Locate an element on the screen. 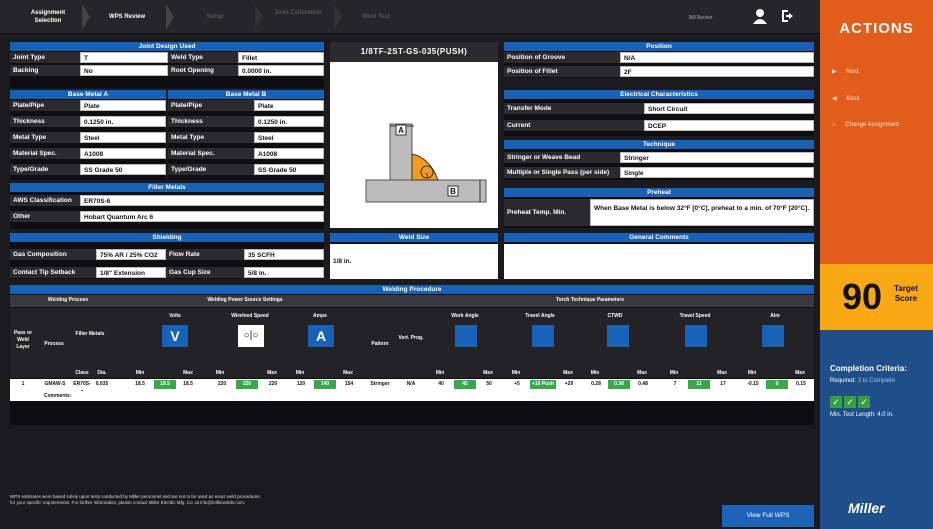 This screenshot has width=933, height=529. groove-position-label: Position of Groove is located at coordinates (562, 57).